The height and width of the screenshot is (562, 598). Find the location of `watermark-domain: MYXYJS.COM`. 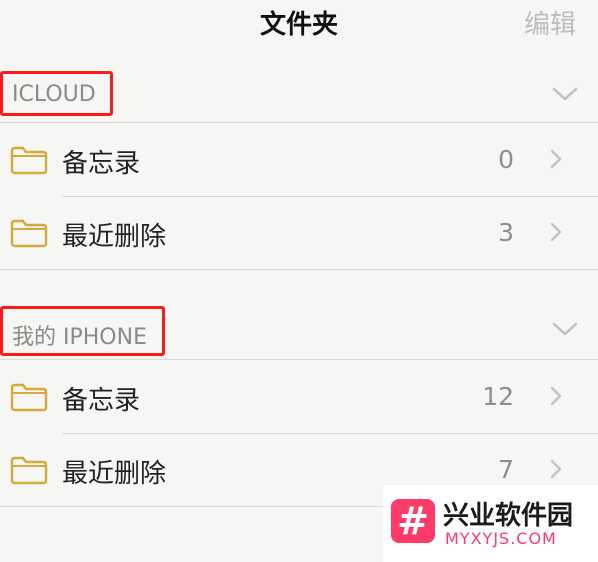

watermark-domain: MYXYJS.COM is located at coordinates (501, 538).